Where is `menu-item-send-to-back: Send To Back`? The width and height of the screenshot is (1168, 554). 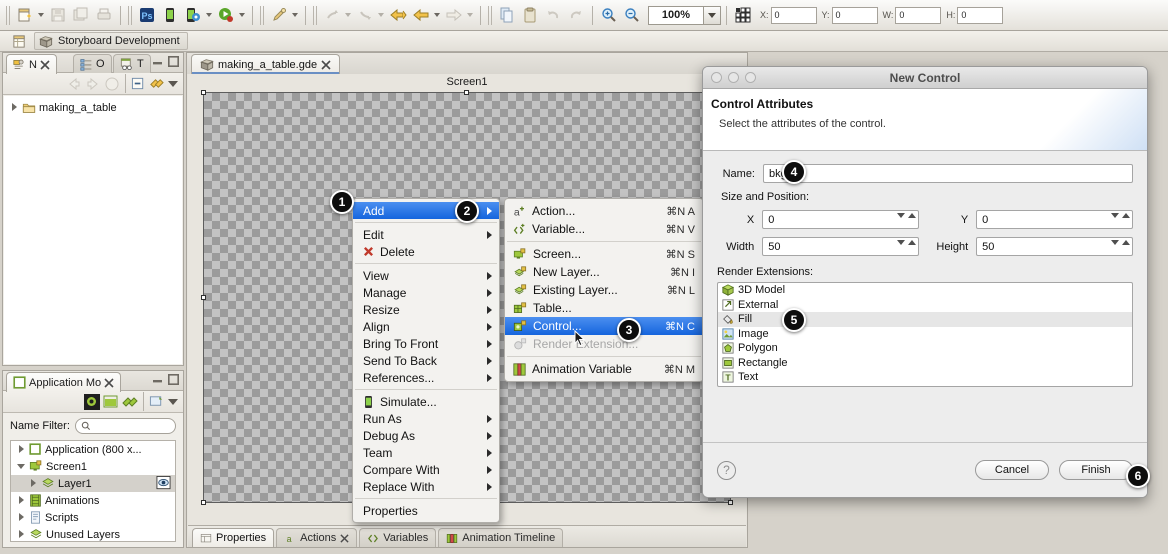 menu-item-send-to-back: Send To Back is located at coordinates (426, 360).